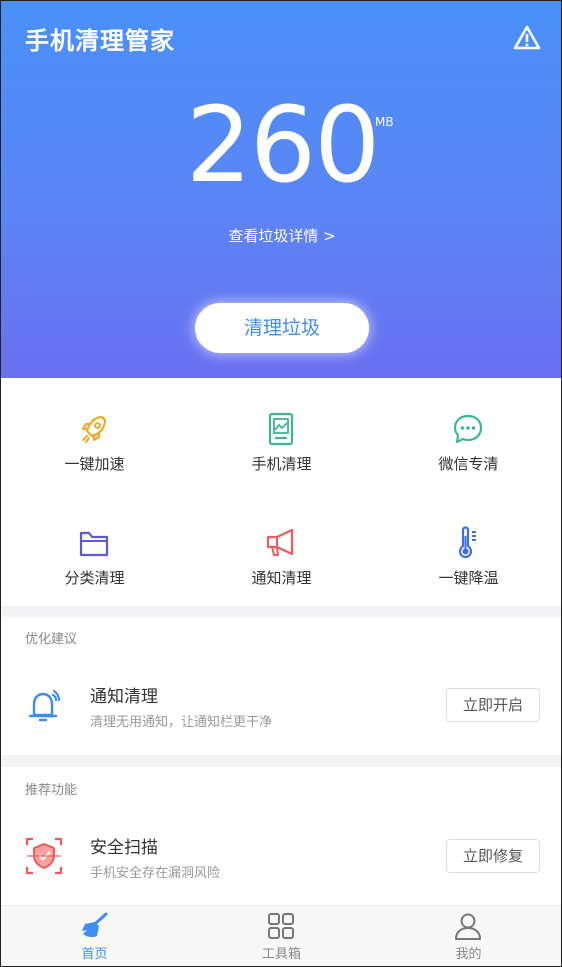  I want to click on bottom-tab-bar: 首页 工具箱 我的, so click(281, 935).